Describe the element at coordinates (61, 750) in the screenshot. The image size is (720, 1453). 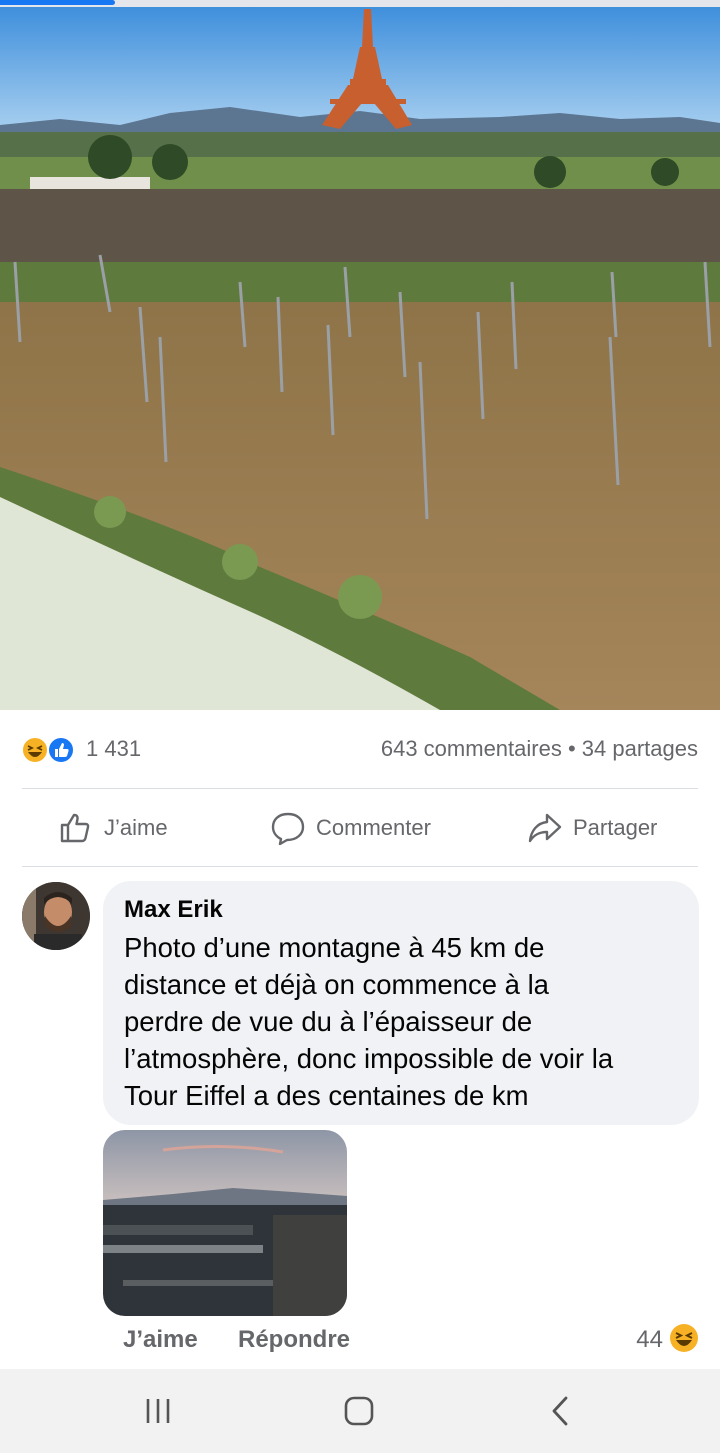
I see `like-thumb-icon` at that location.